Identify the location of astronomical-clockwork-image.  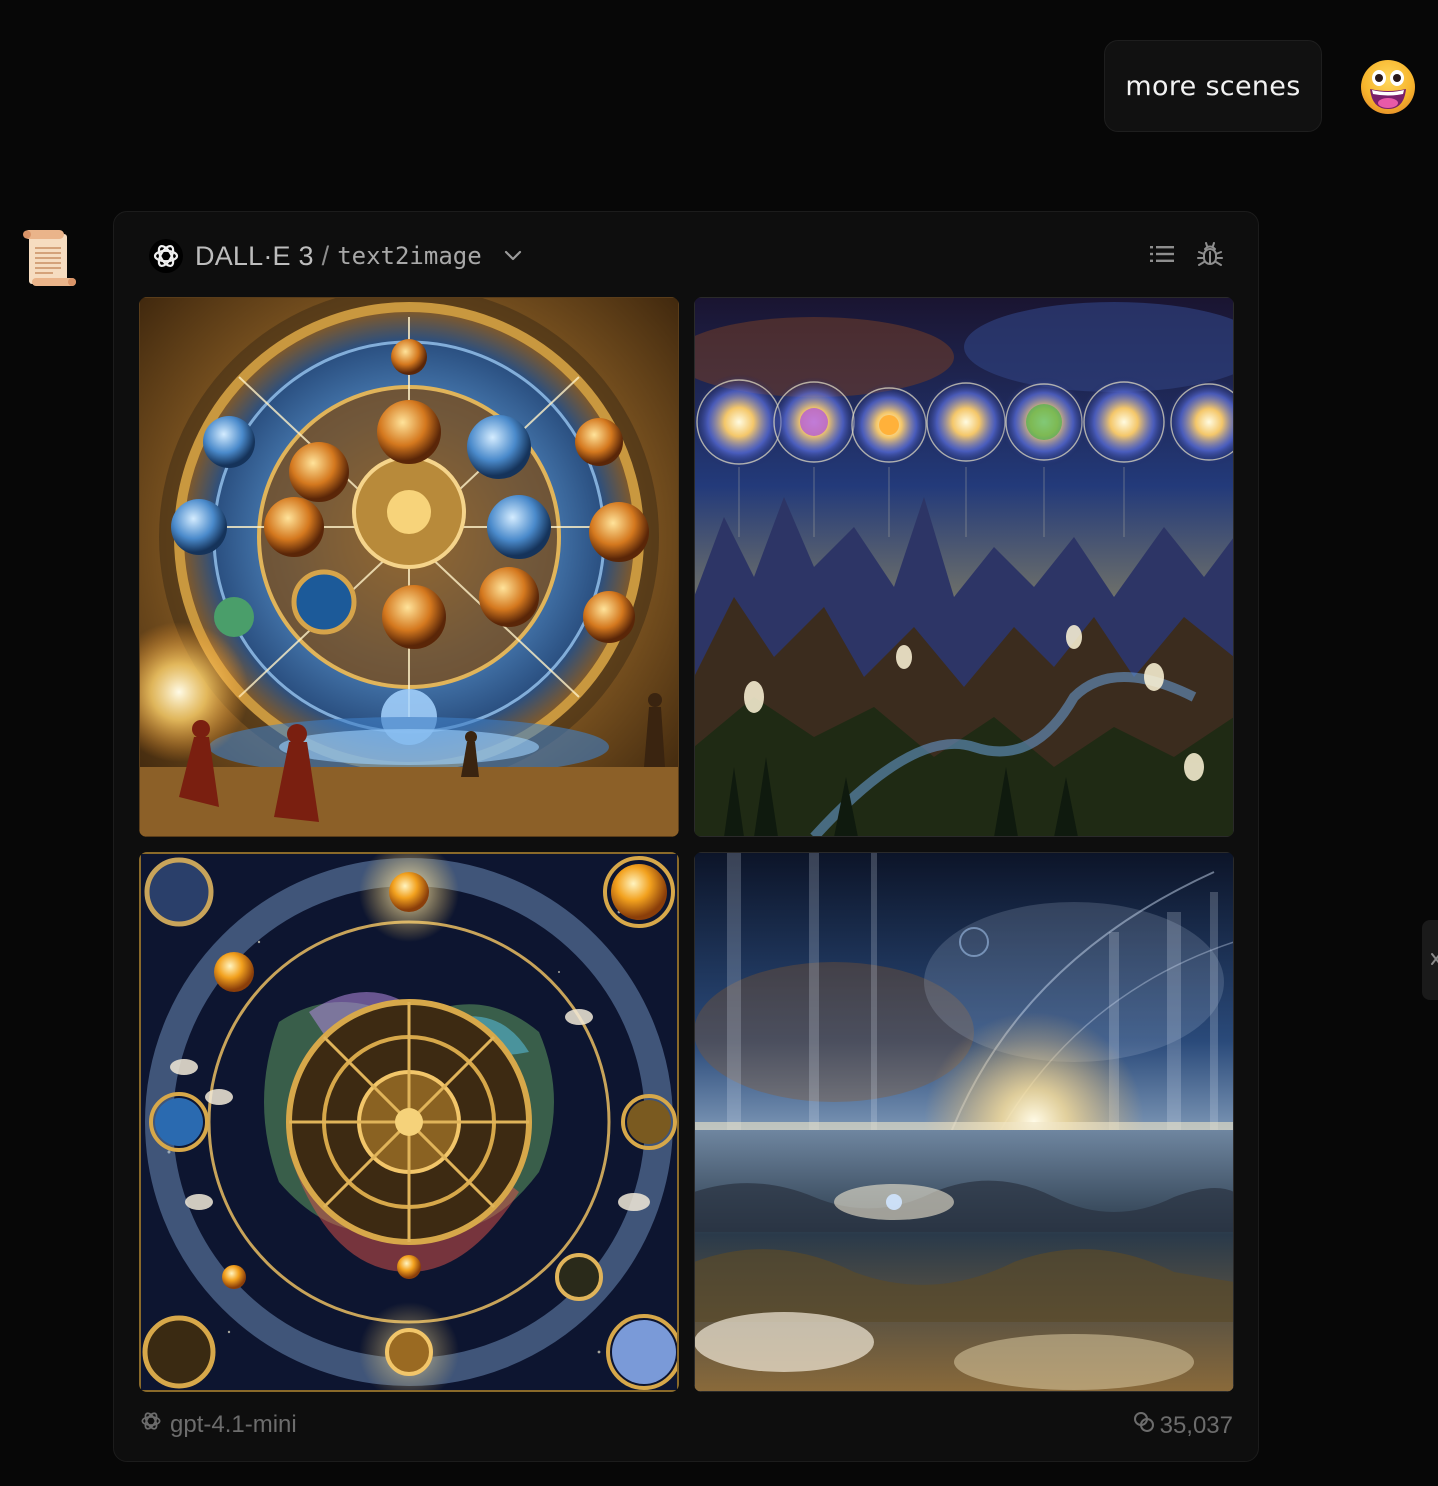
(409, 1122).